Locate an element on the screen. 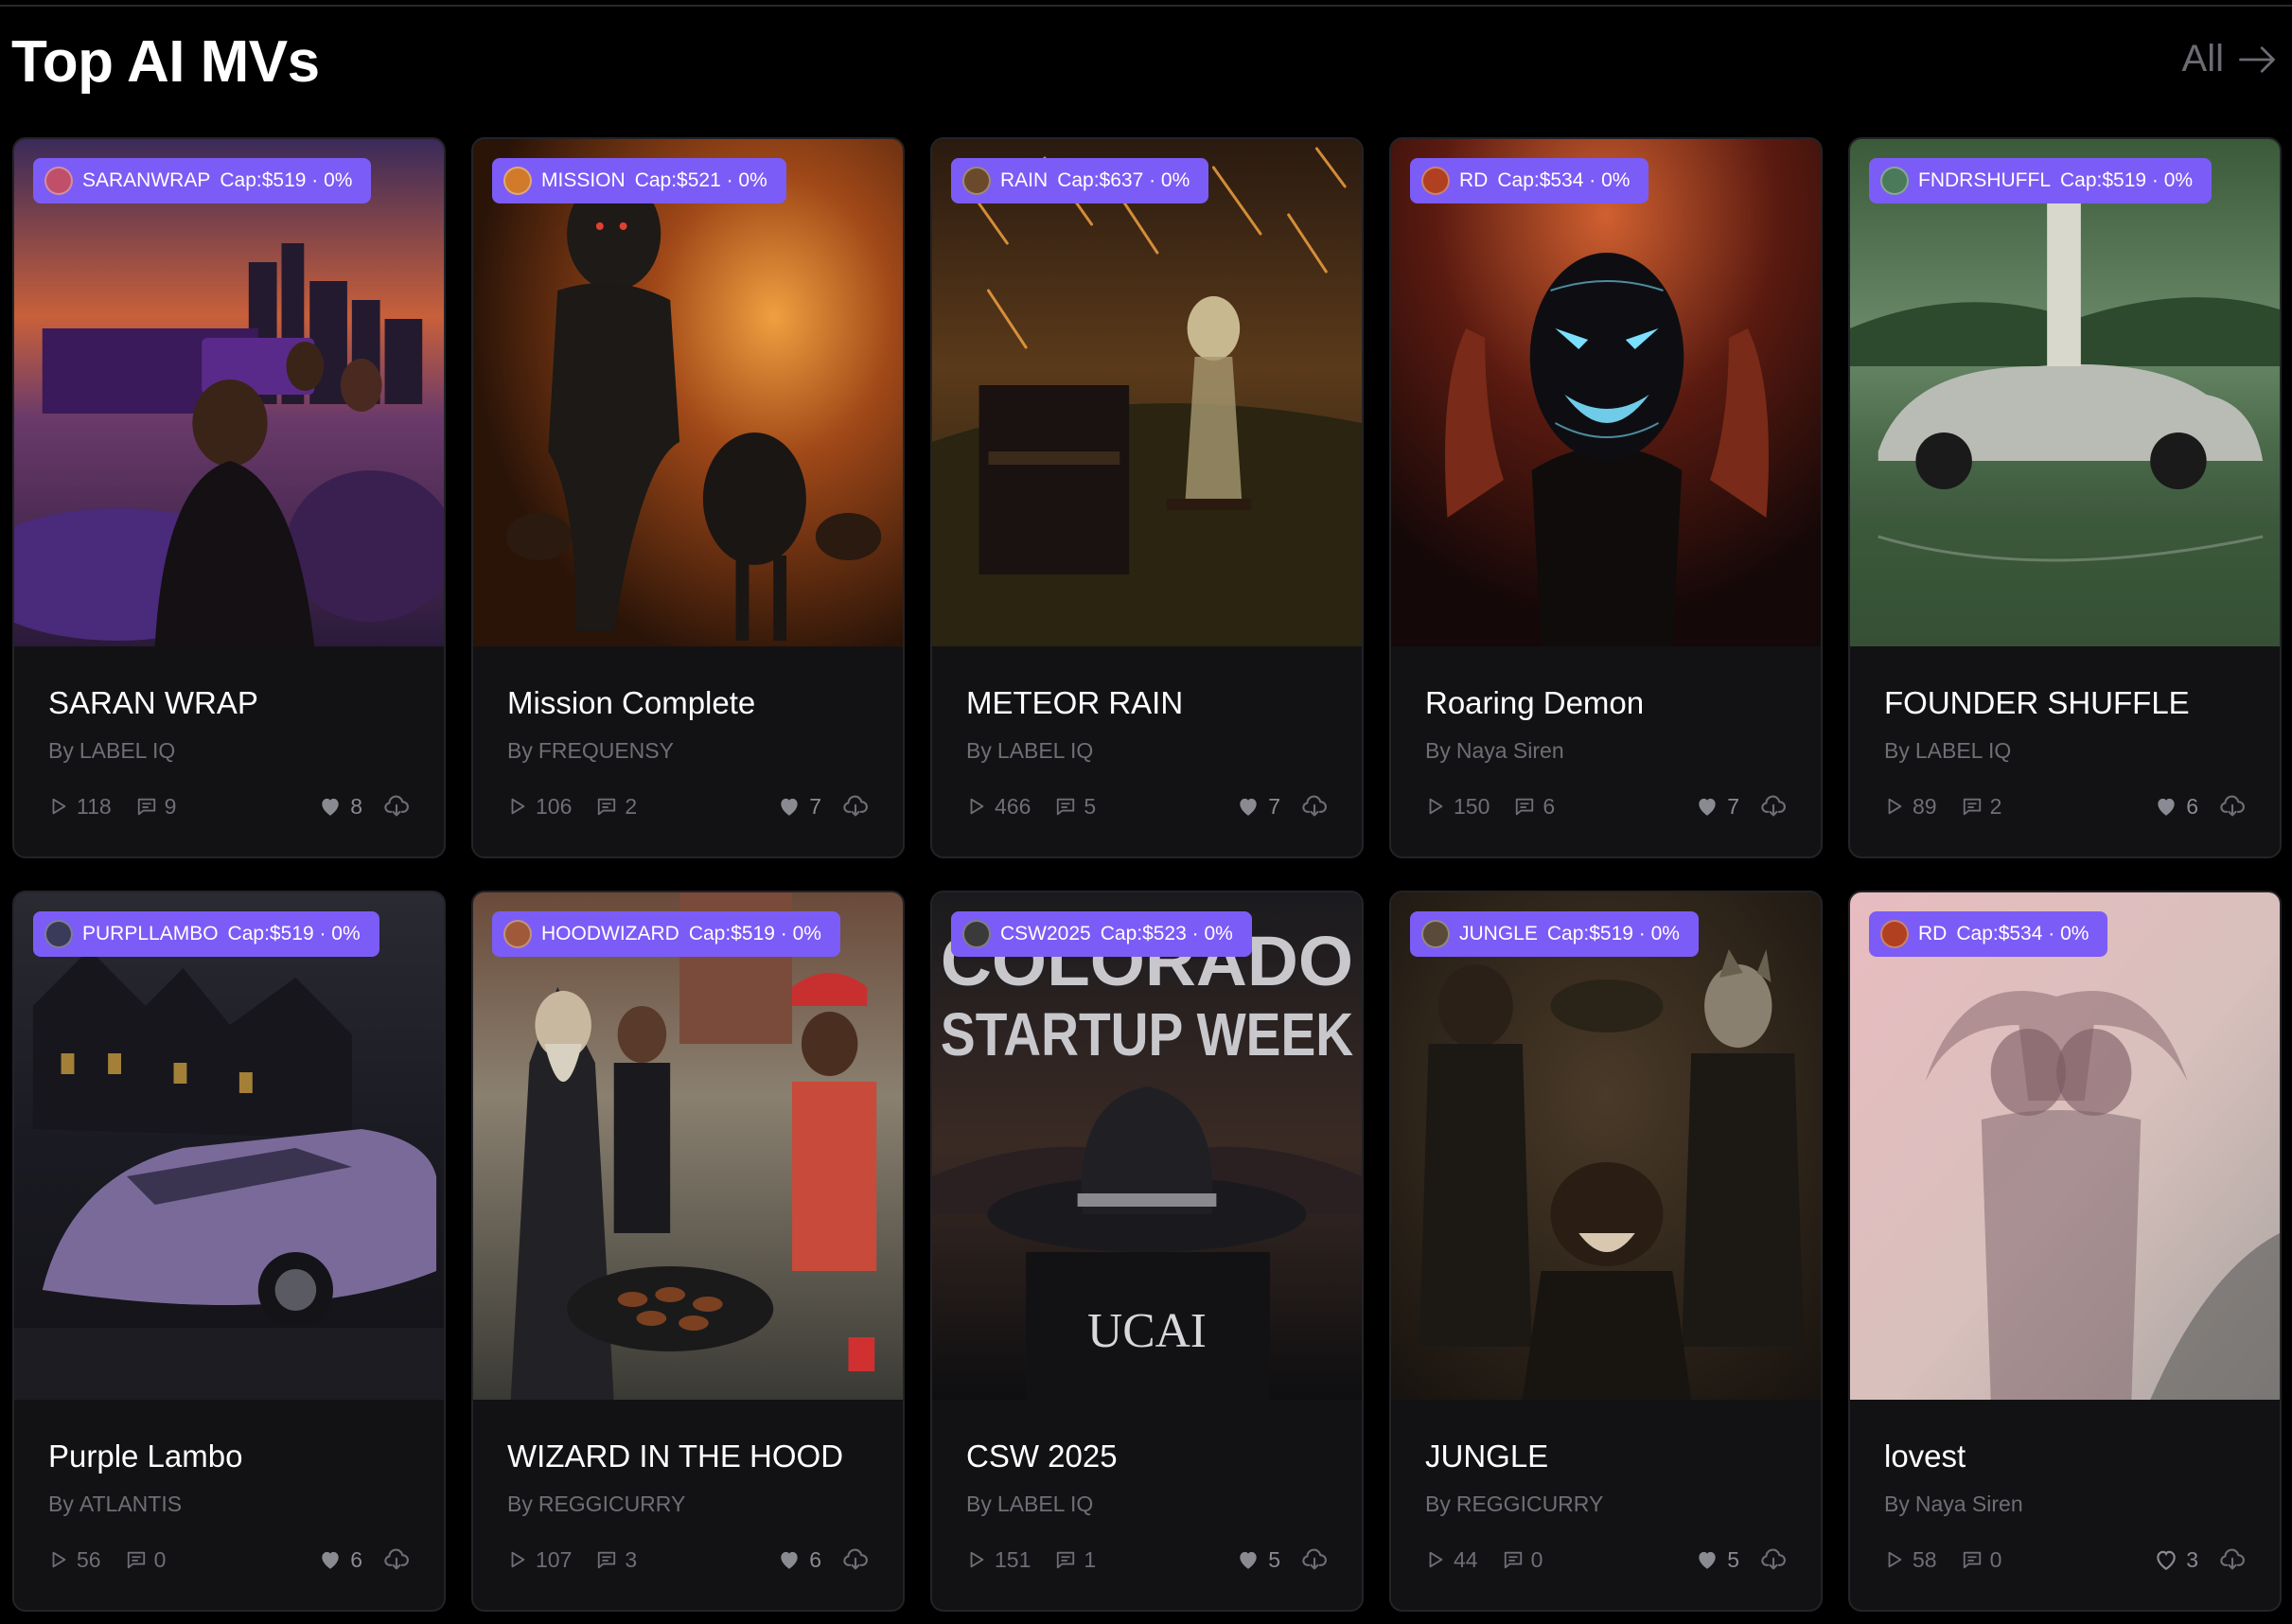 The width and height of the screenshot is (2292, 1624). mv-title: SARAN WRAP is located at coordinates (229, 703).